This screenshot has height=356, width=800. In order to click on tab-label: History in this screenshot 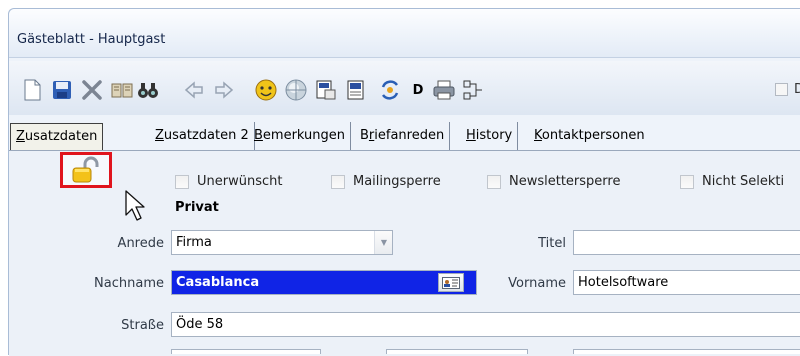, I will do `click(489, 135)`.